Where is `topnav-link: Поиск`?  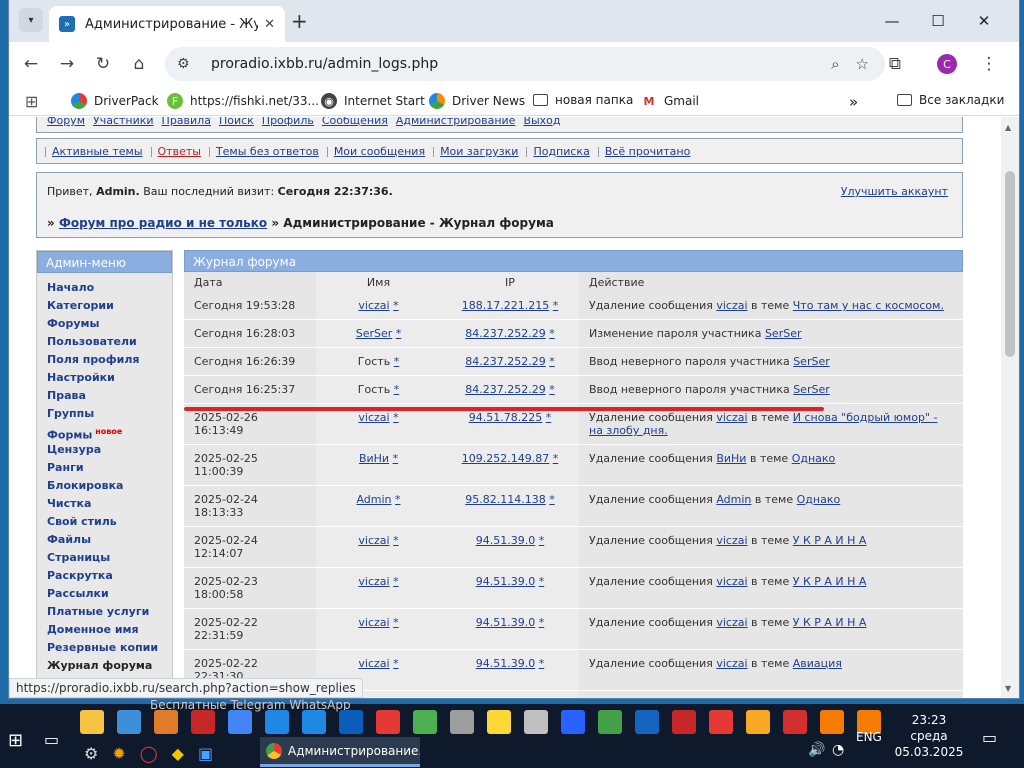
topnav-link: Поиск is located at coordinates (236, 122).